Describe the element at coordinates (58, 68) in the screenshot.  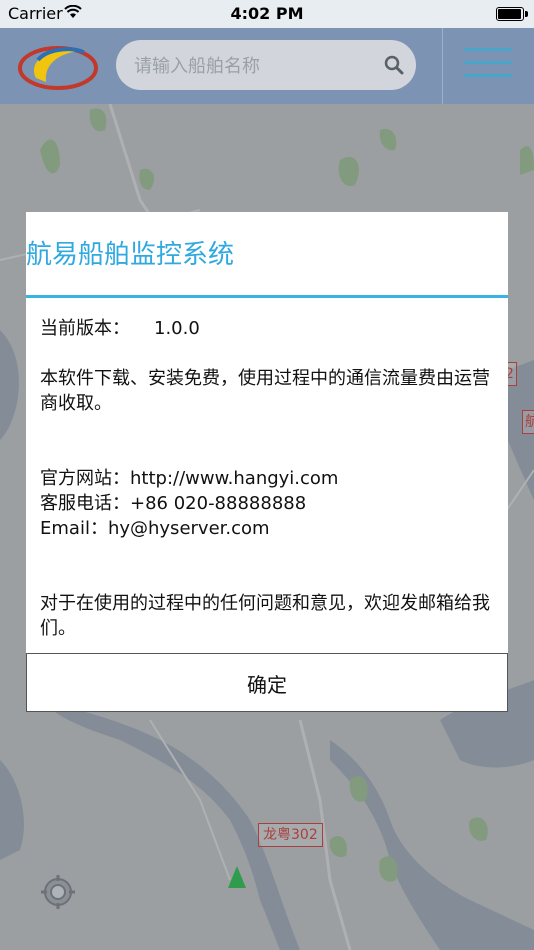
I see `app-logo-icon` at that location.